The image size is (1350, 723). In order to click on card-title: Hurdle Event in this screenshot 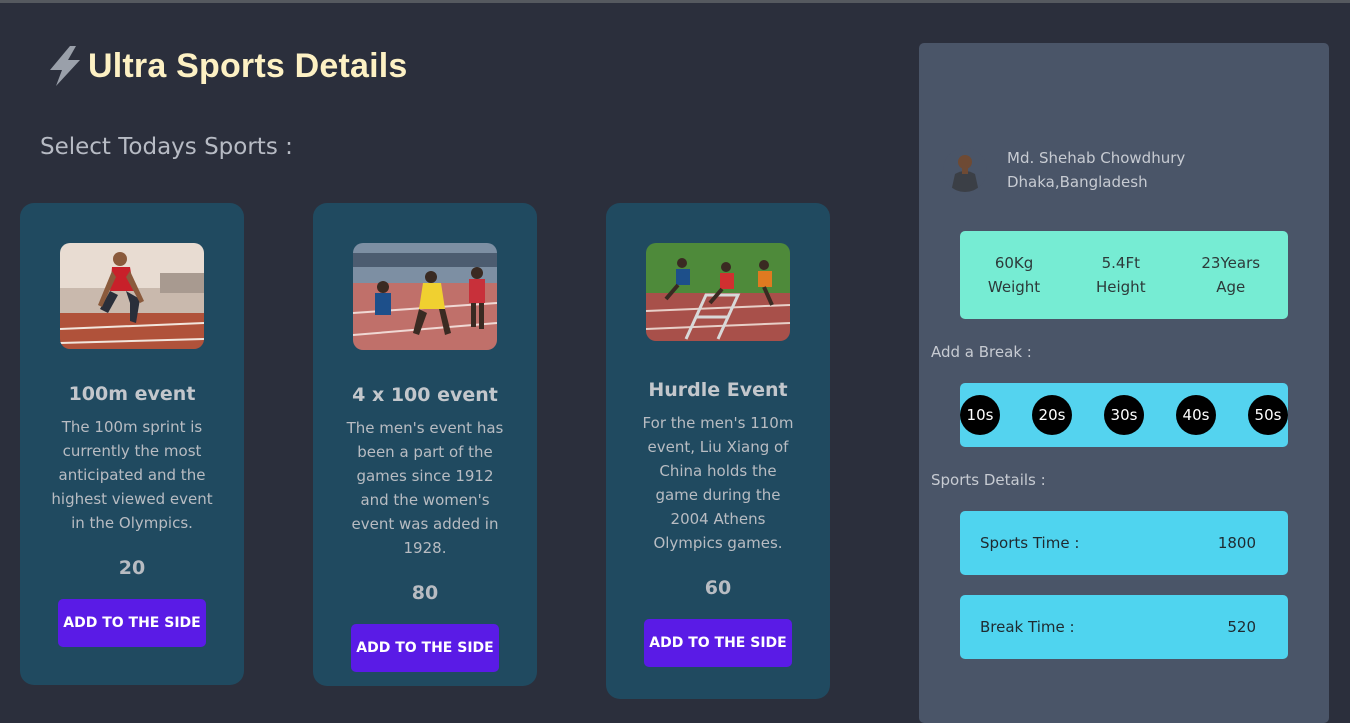, I will do `click(718, 390)`.